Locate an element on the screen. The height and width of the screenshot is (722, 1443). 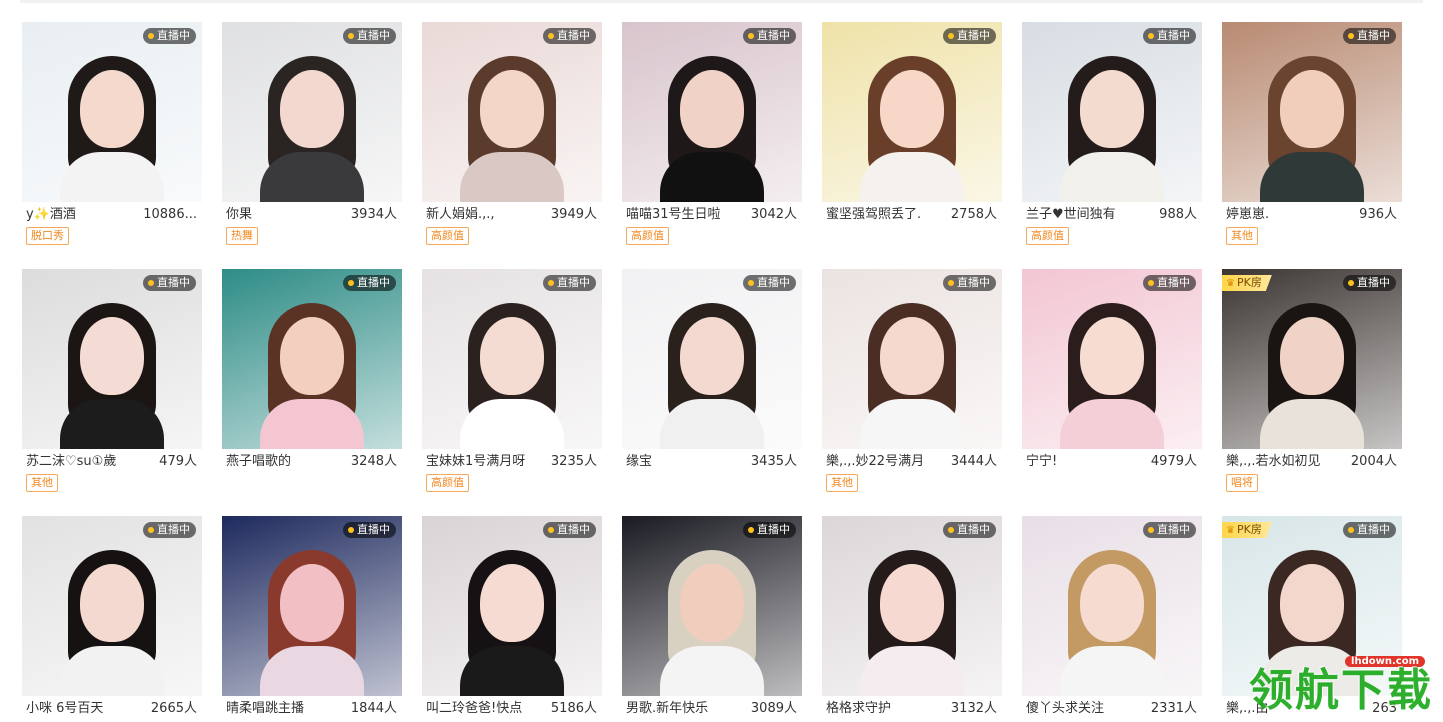
streamer-name: 新人娟娟.,., is located at coordinates (481, 215).